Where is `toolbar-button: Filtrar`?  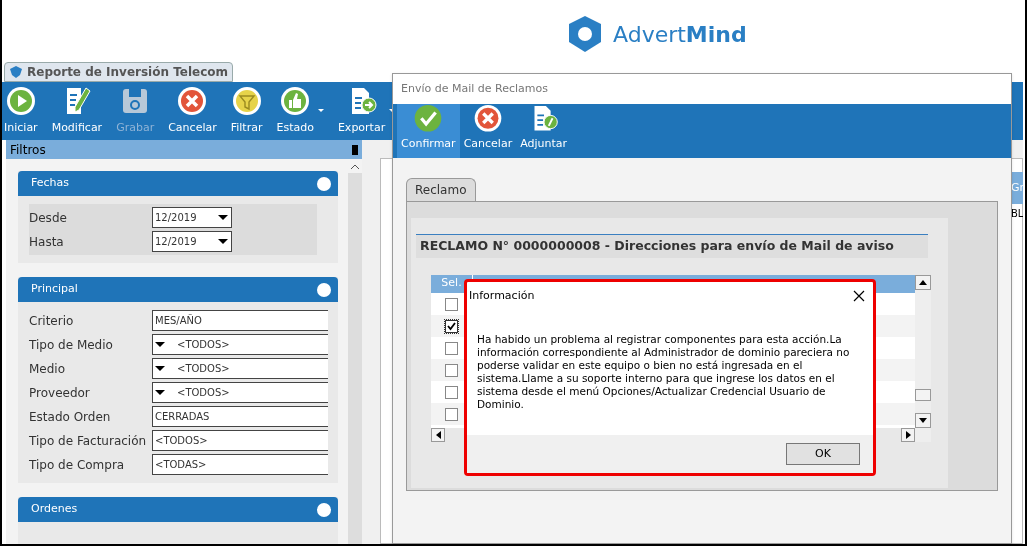
toolbar-button: Filtrar is located at coordinates (246, 110).